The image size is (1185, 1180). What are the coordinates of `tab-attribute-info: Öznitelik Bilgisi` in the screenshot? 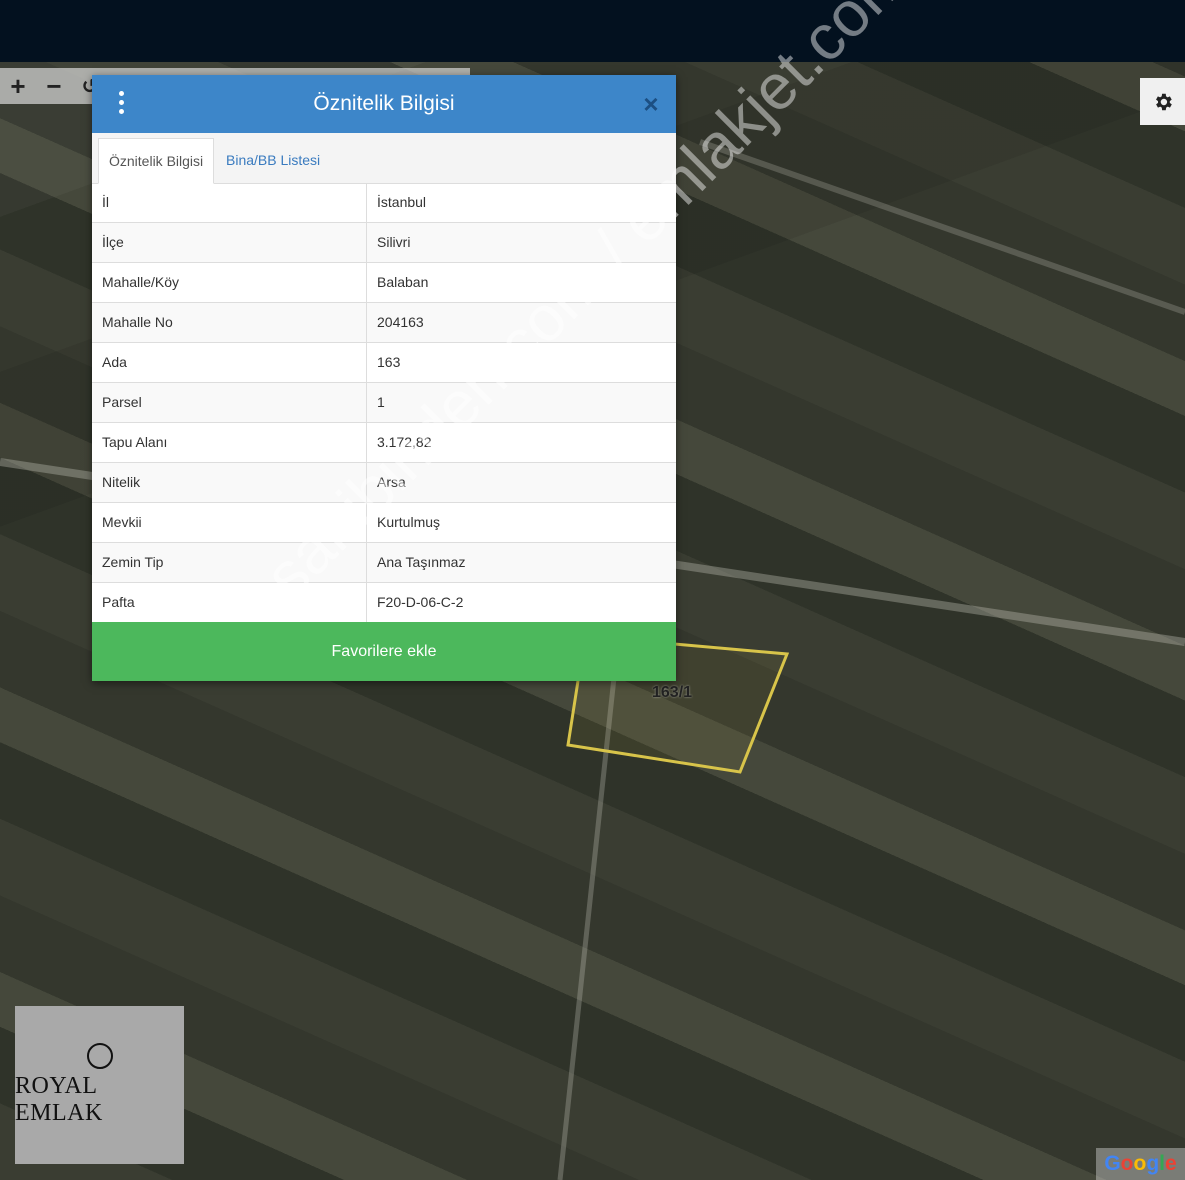 It's located at (156, 161).